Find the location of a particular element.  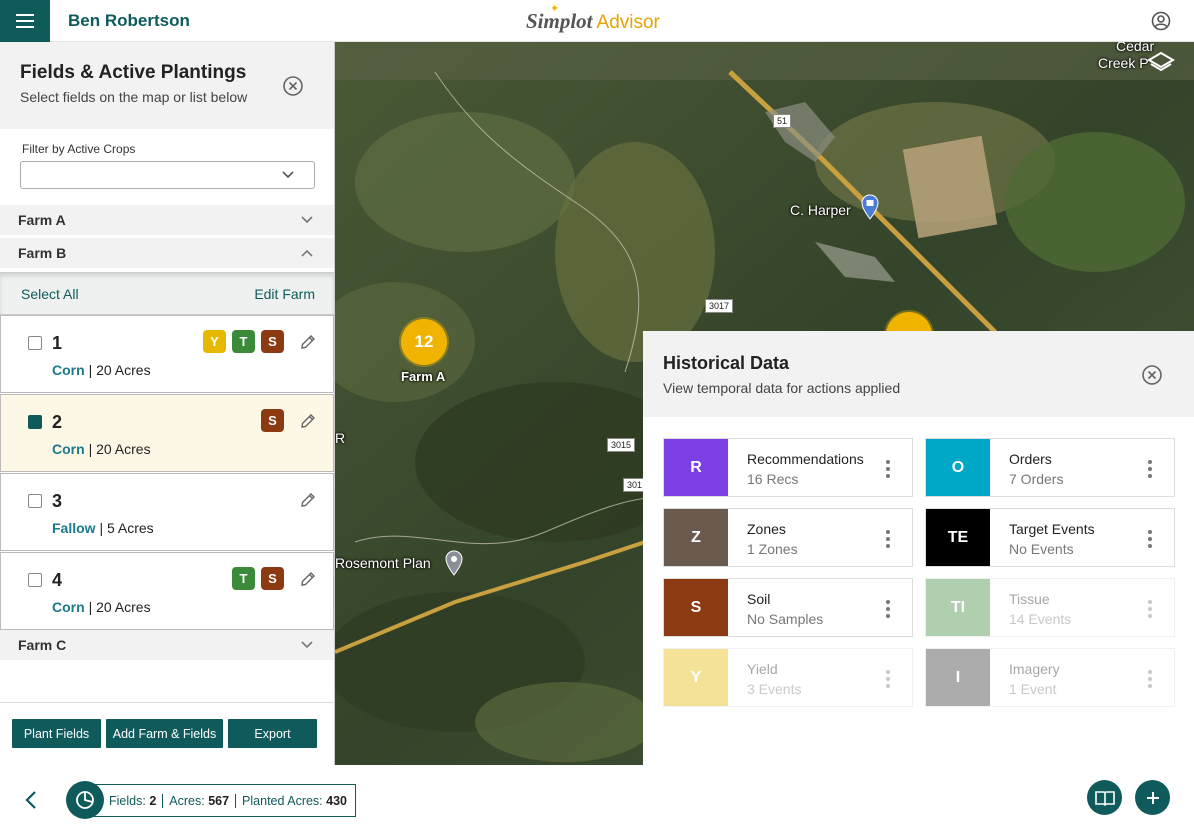

farm-name: Farm B is located at coordinates (42, 253).